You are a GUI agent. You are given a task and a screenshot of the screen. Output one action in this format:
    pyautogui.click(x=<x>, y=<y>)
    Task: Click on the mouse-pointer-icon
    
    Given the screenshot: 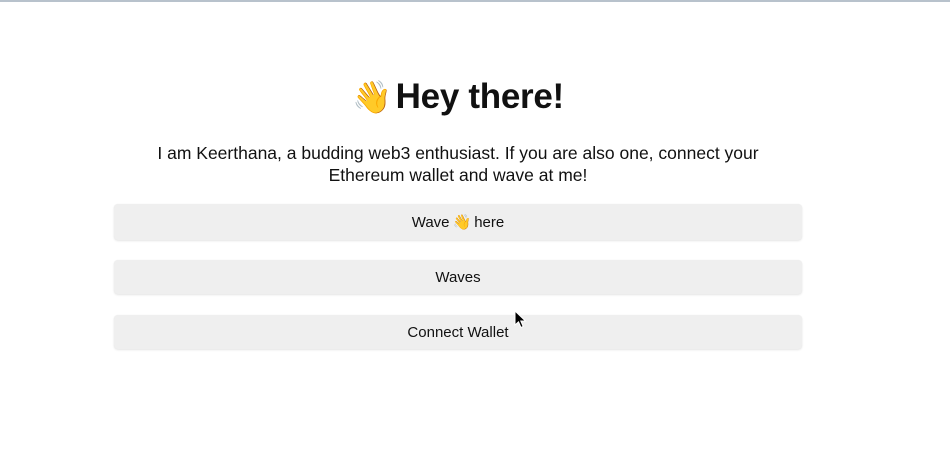 What is the action you would take?
    pyautogui.click(x=520, y=319)
    